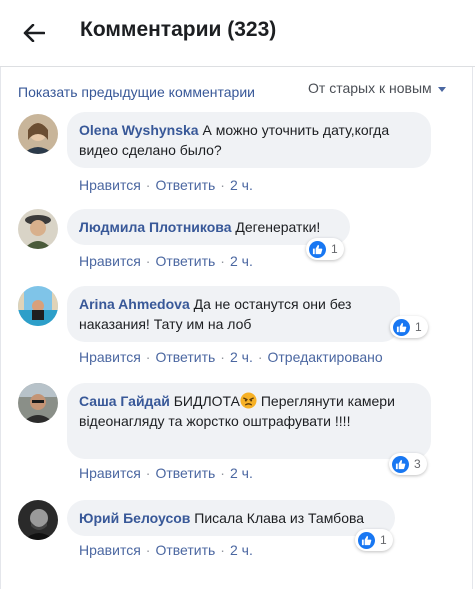 This screenshot has height=589, width=475. I want to click on comment-bubble: Людмила Плотникова Дегенератки!, so click(208, 227).